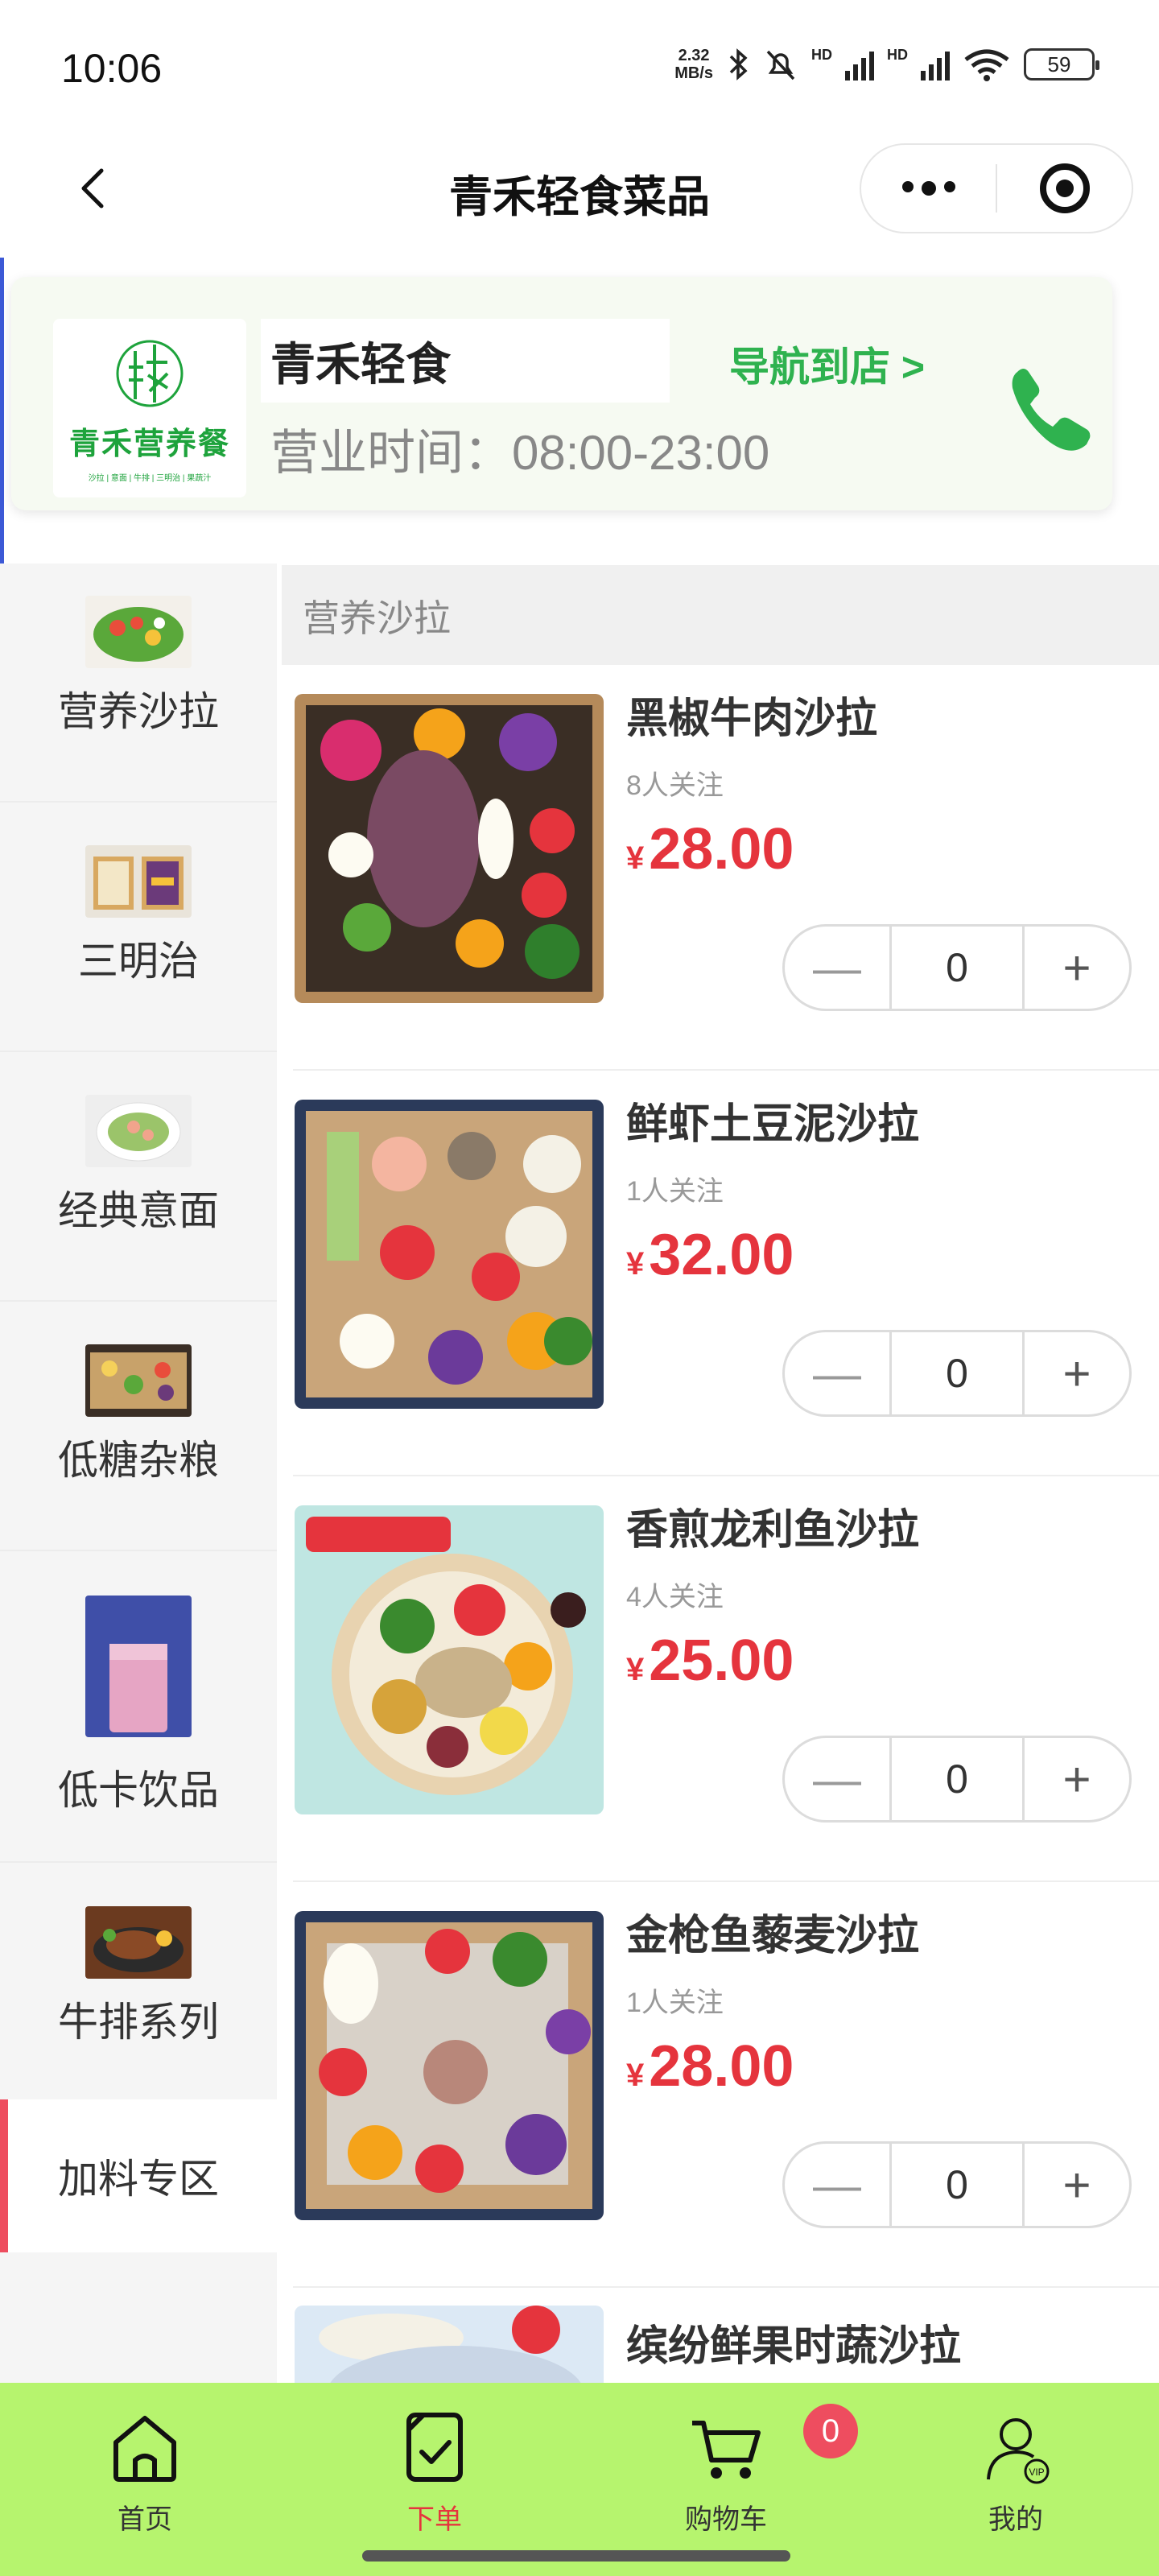  I want to click on accent-line, so click(2, 411).